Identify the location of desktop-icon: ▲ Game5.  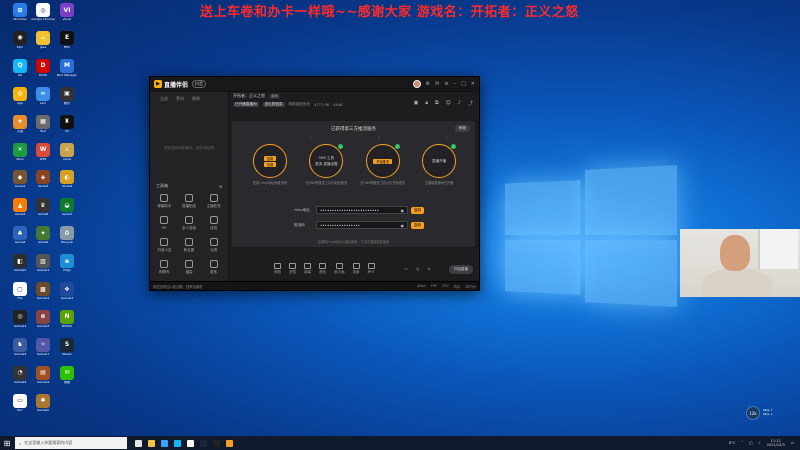
(20, 207).